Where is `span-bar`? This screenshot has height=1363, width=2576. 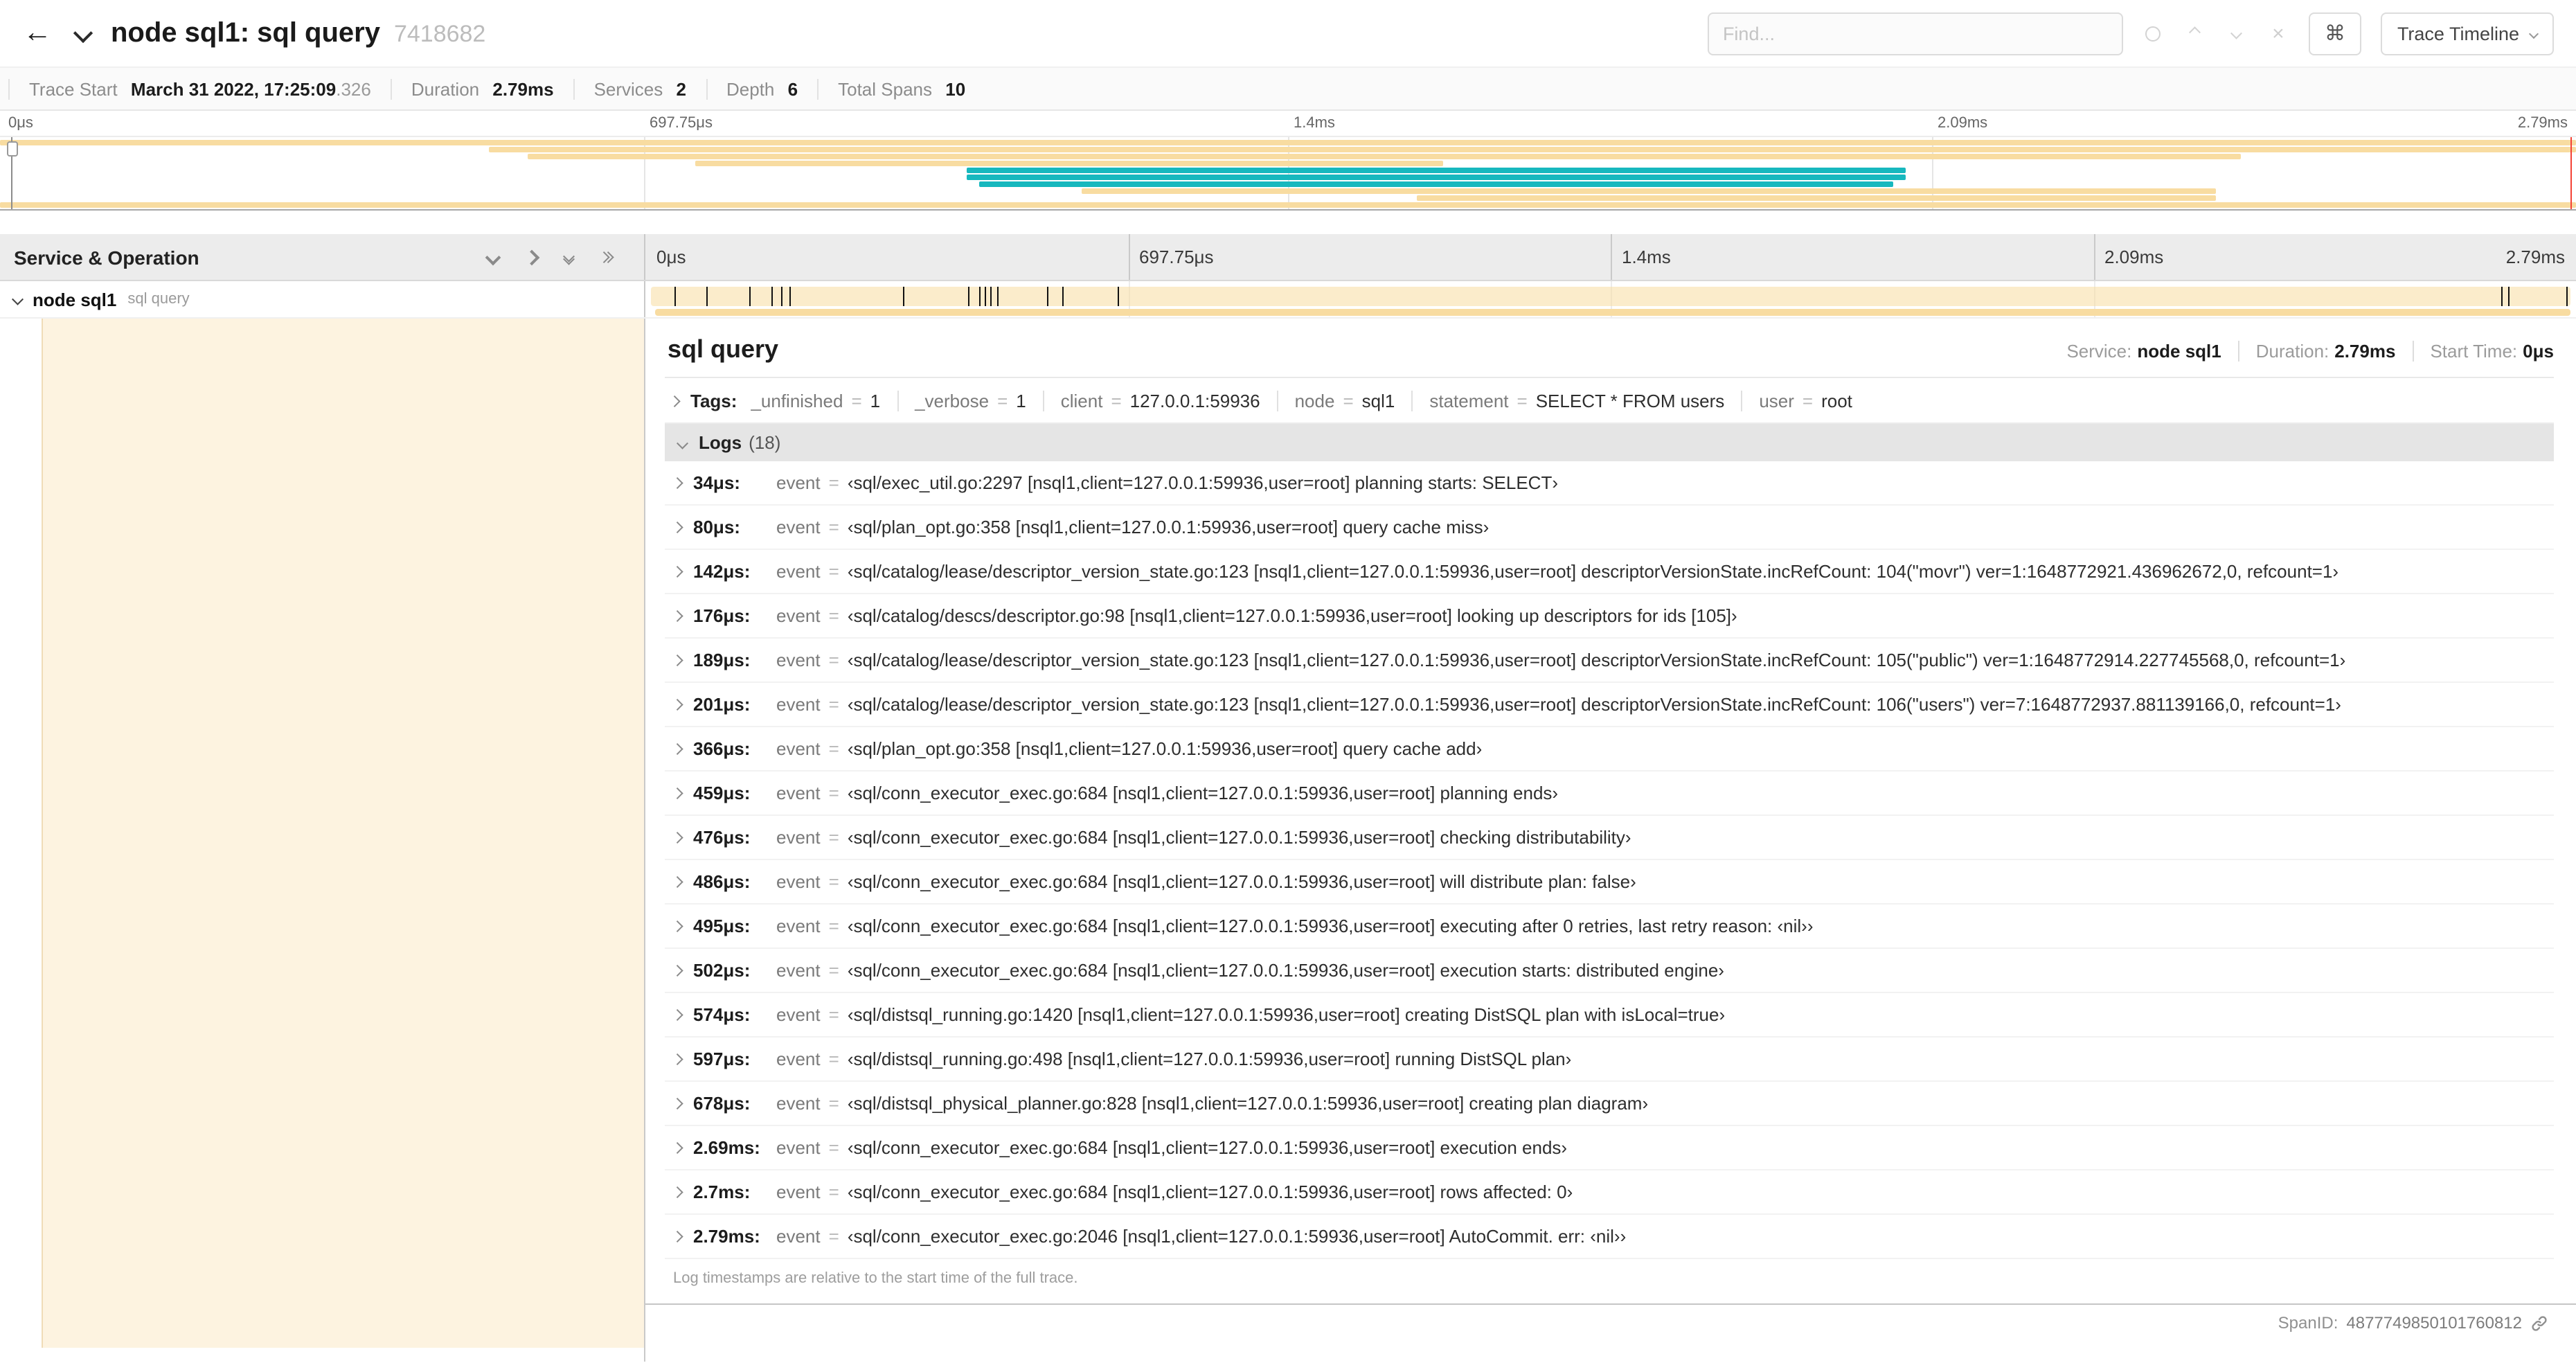 span-bar is located at coordinates (1611, 297).